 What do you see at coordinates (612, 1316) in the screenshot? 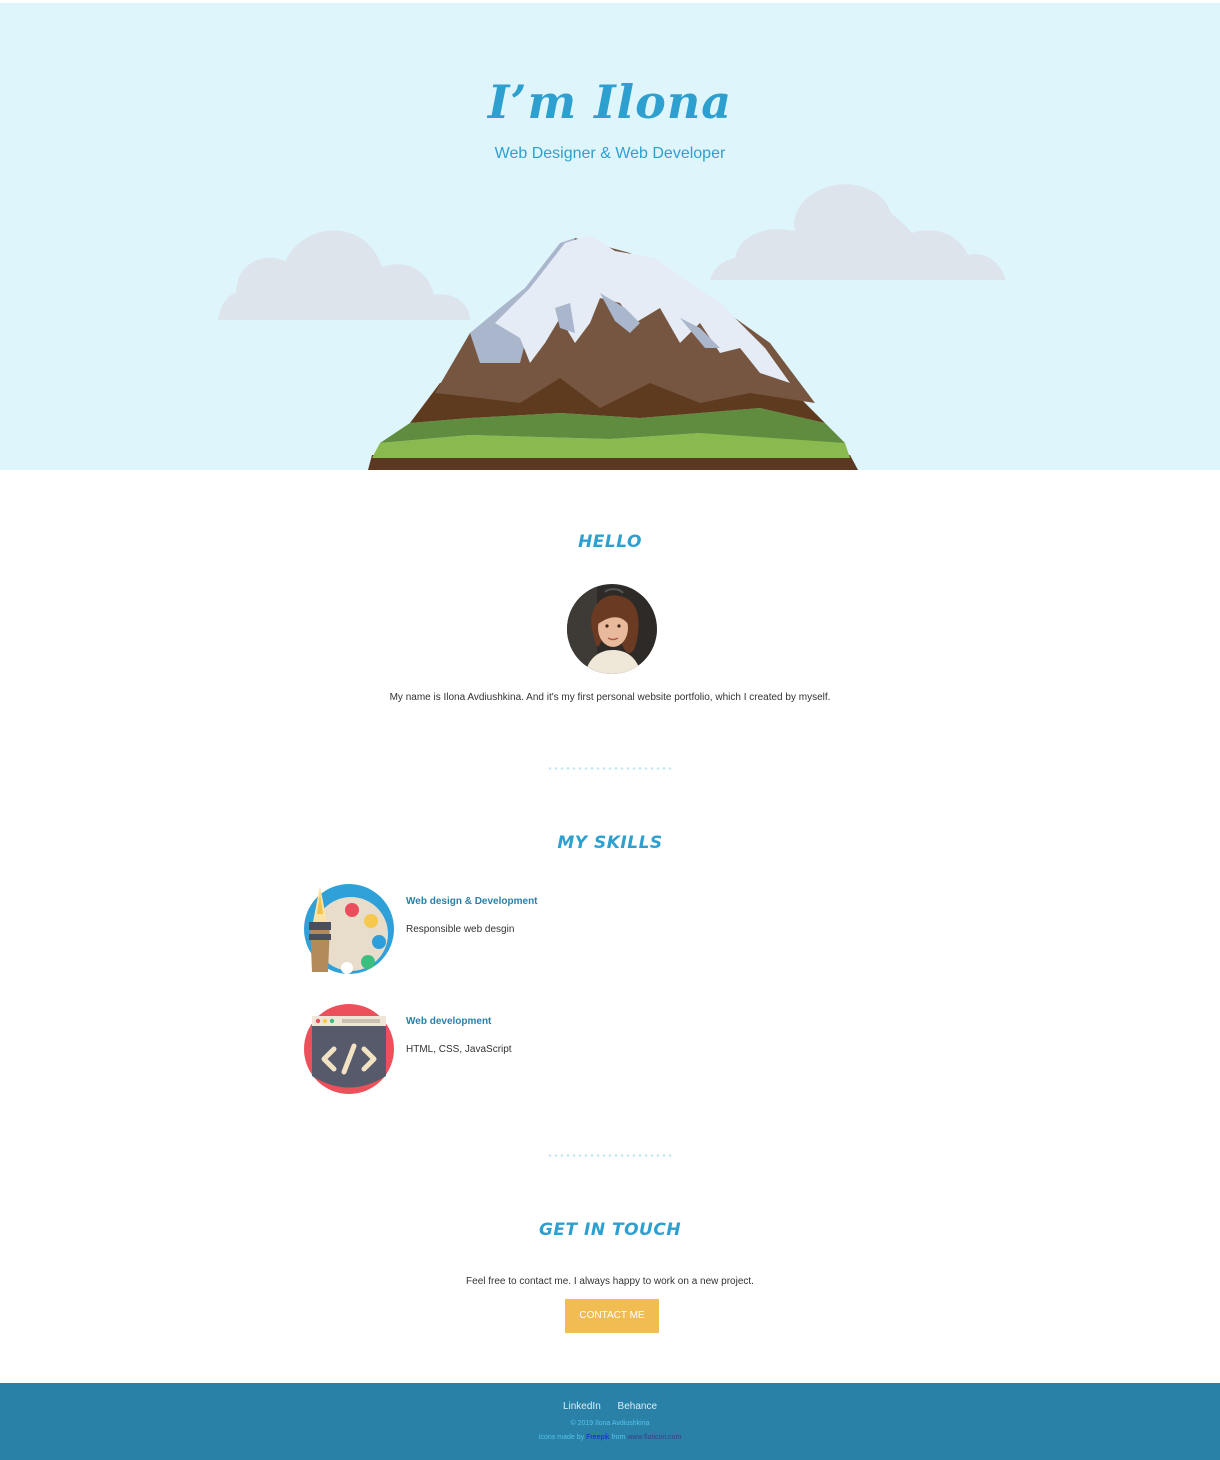
I see `contact-me-button: CONTACT ME` at bounding box center [612, 1316].